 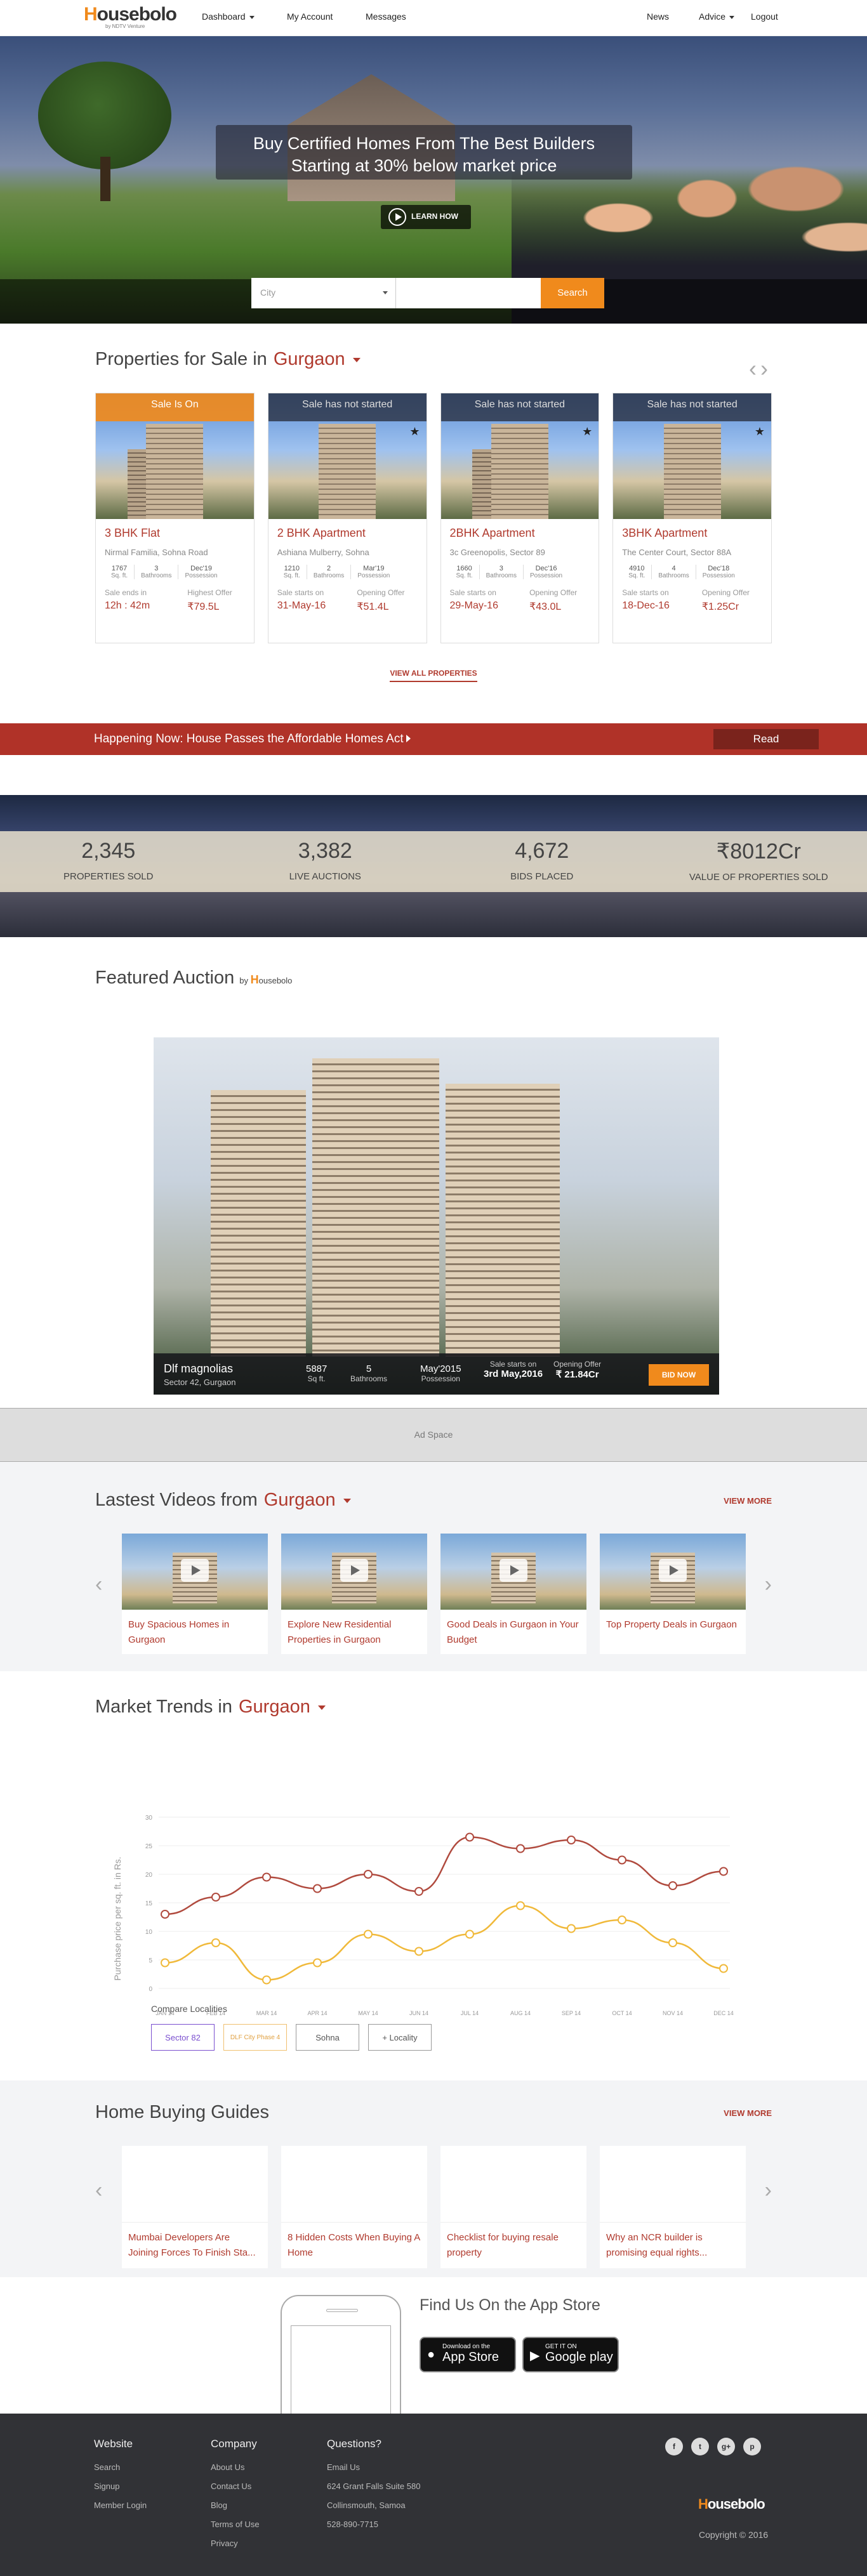 I want to click on footer-link: Privacy, so click(x=235, y=2543).